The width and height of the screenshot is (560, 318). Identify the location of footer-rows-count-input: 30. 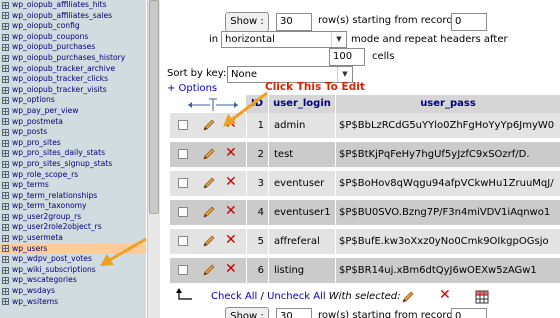
(294, 313).